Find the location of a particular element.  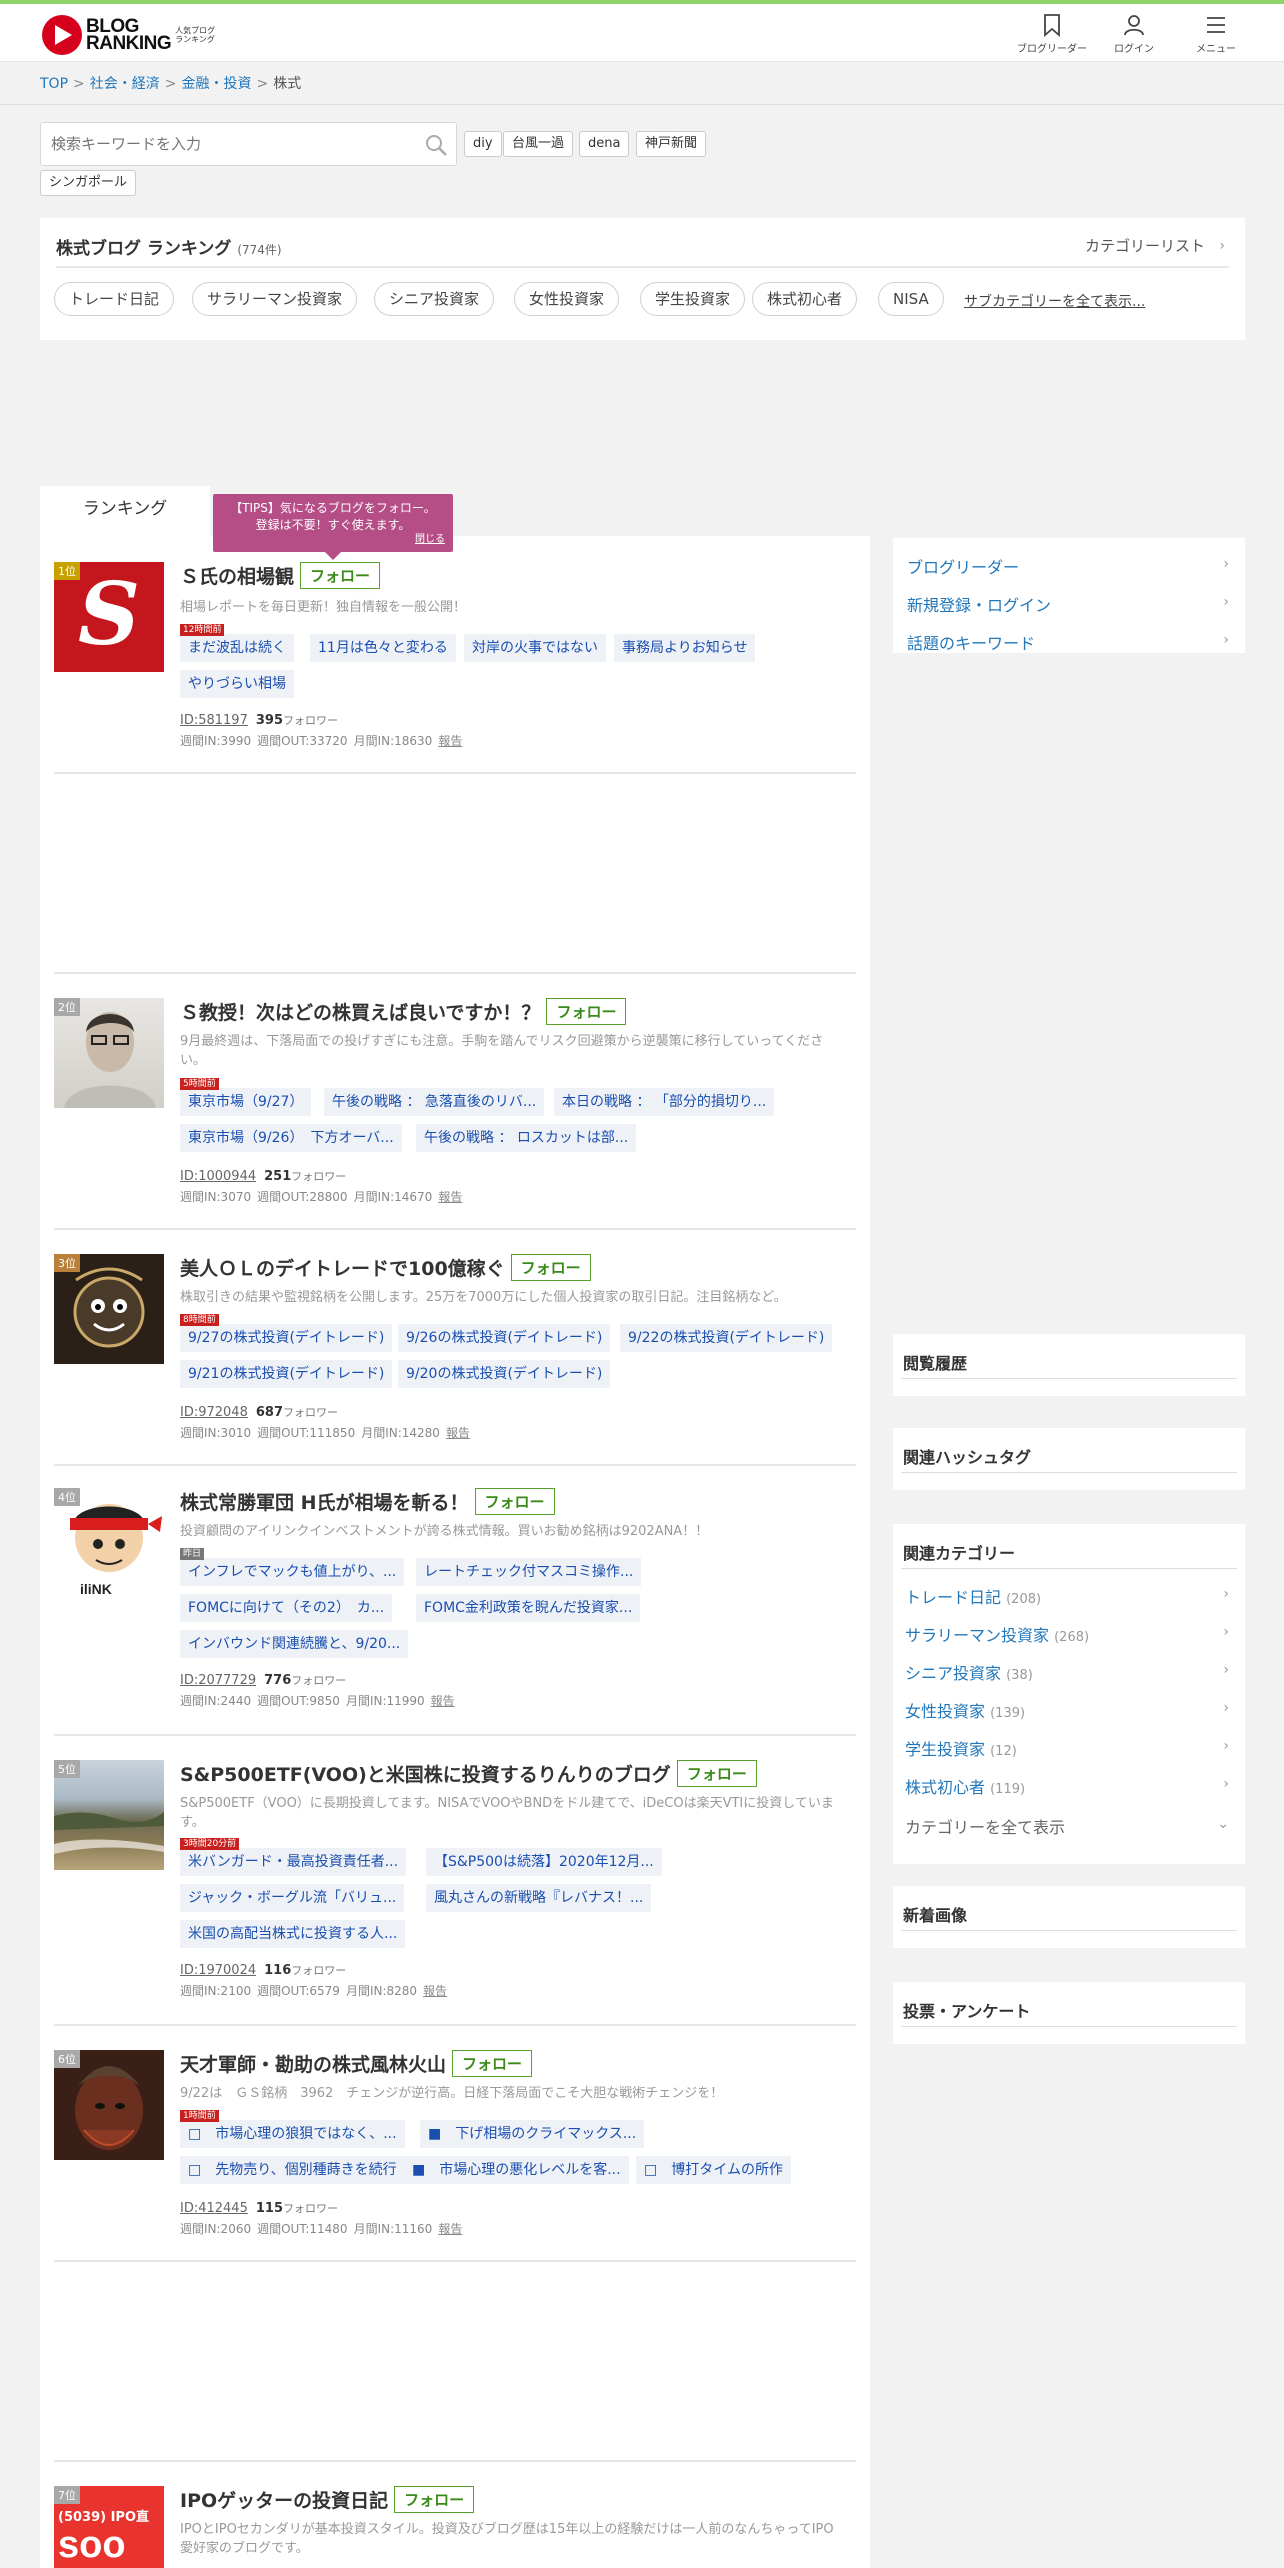

sidebar-links: ブログリーダー › 新規登録・ログイン › 話題のキーワード › is located at coordinates (1069, 595).